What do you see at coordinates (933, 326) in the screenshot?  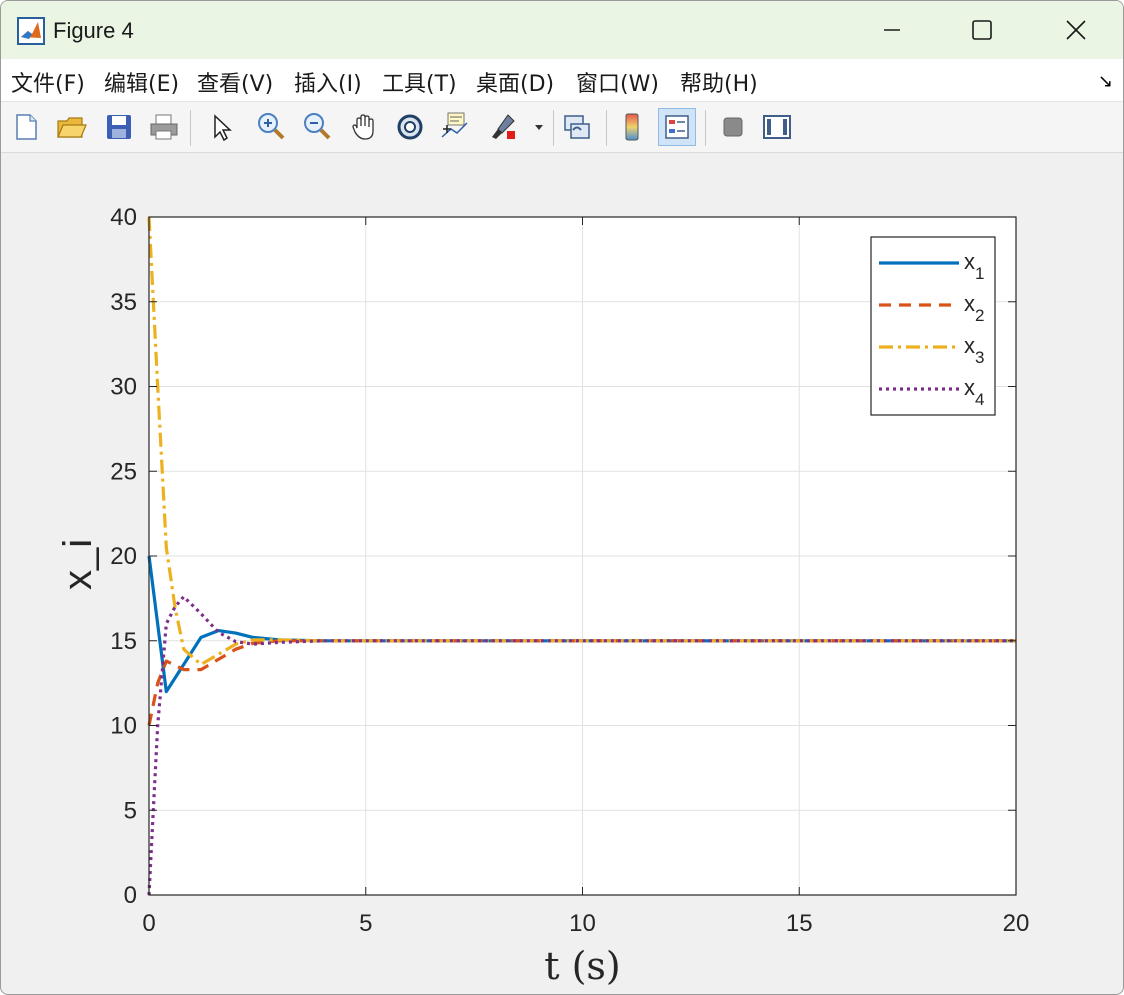 I see `legend: x1x2x3x4` at bounding box center [933, 326].